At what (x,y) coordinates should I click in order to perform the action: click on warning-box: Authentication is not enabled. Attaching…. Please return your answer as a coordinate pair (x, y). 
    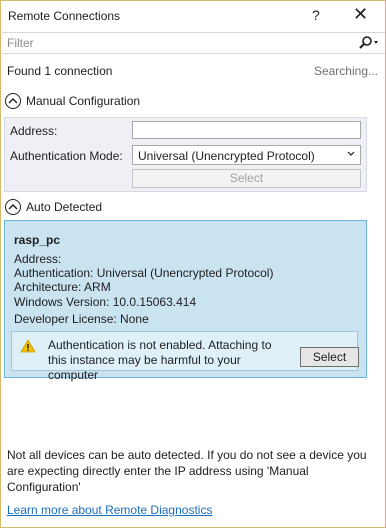
    Looking at the image, I should click on (185, 356).